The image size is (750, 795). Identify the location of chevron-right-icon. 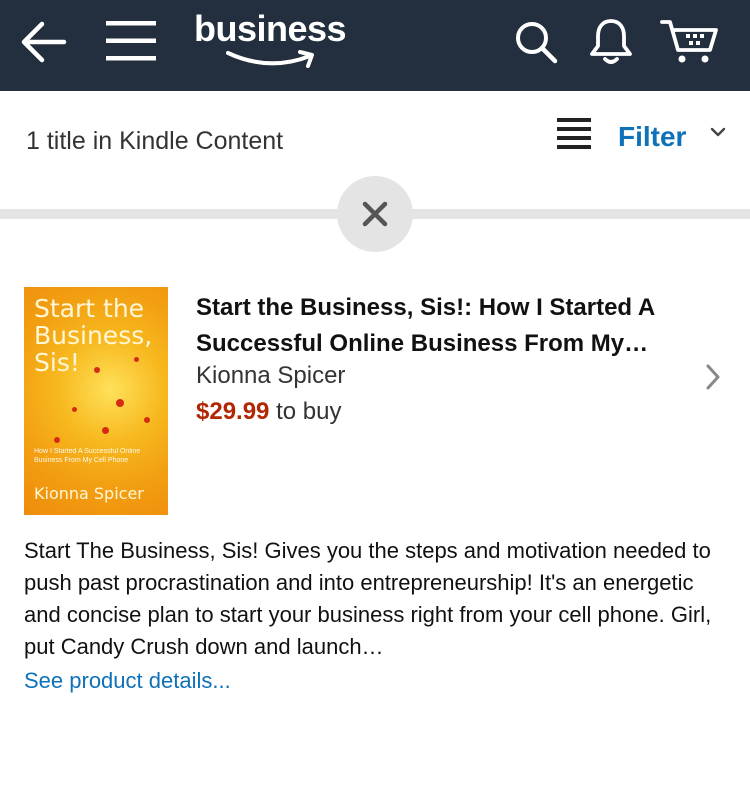
(713, 377).